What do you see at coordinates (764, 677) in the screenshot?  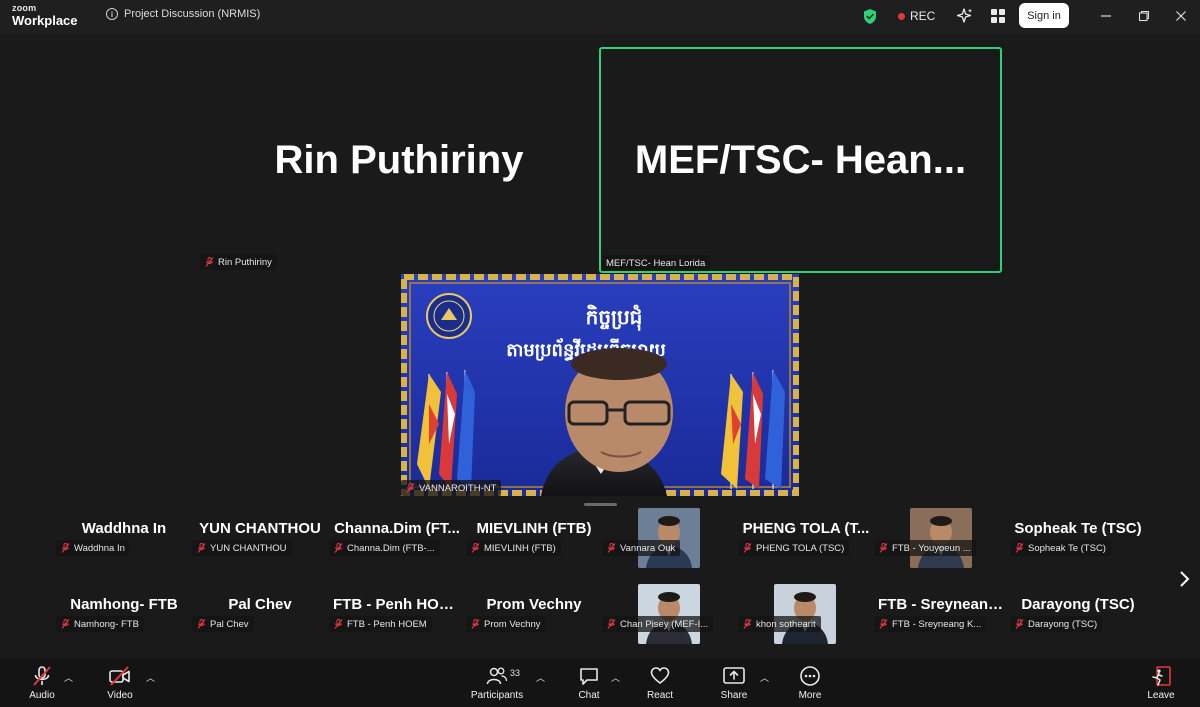 I see `share-options-caret-icon: ︿` at bounding box center [764, 677].